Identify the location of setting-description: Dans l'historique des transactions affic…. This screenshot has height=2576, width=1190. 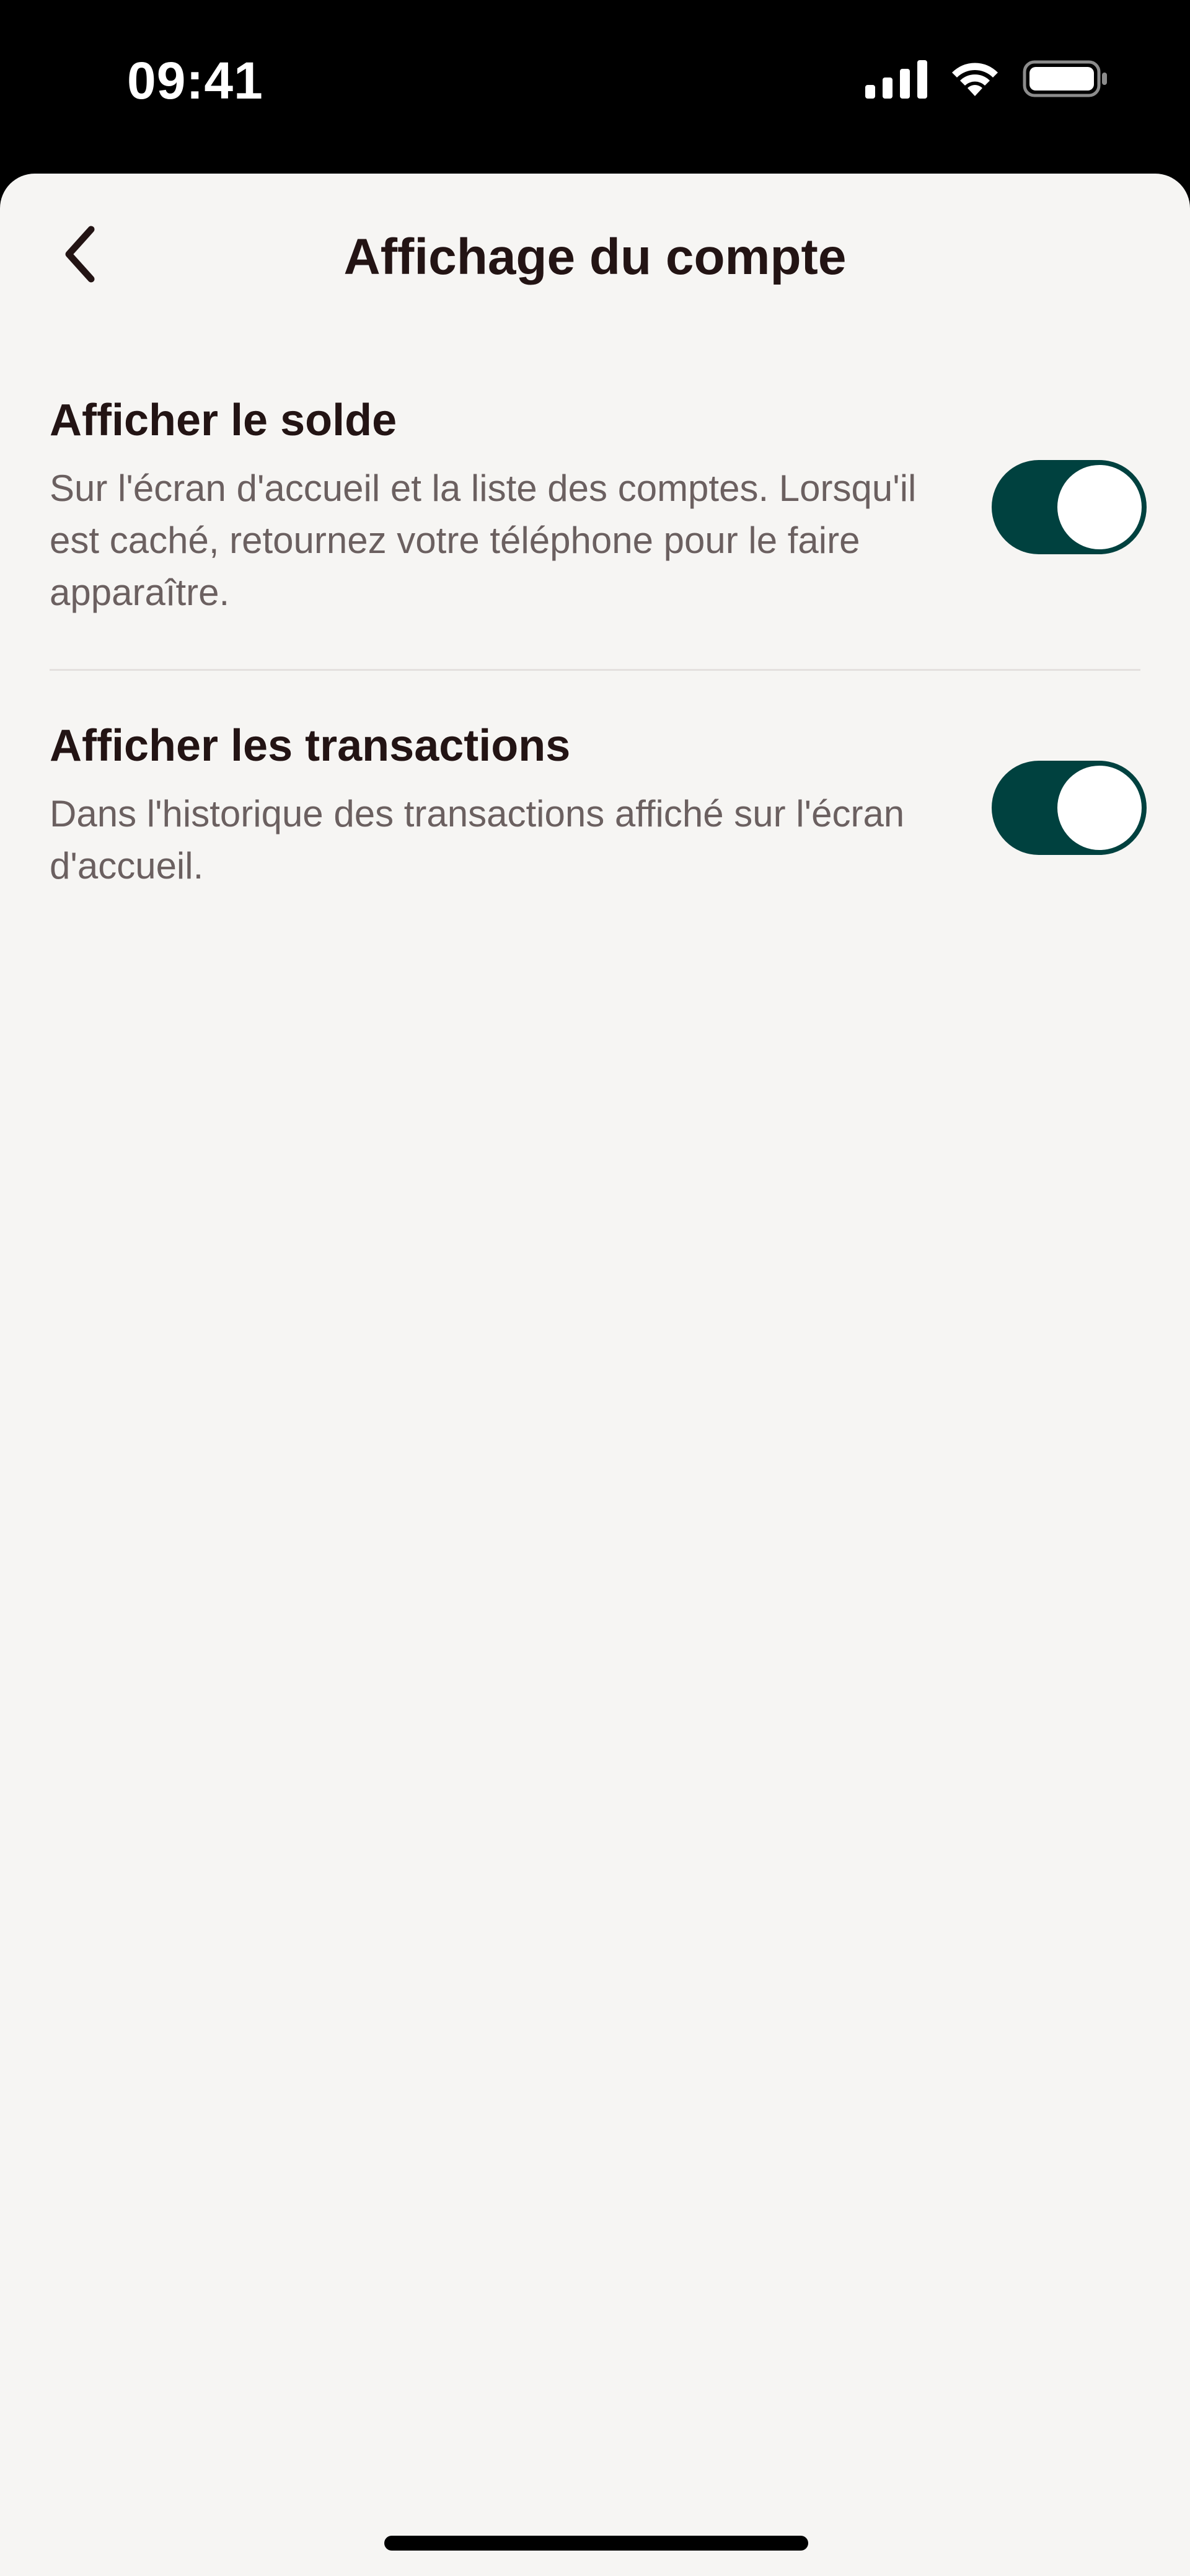
(477, 840).